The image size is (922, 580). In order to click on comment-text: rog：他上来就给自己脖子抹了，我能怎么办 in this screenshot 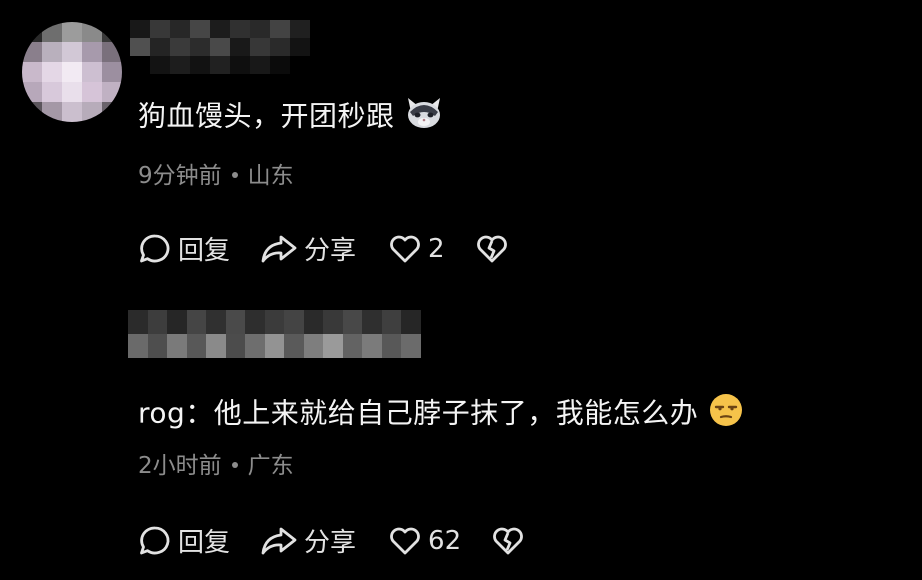, I will do `click(441, 414)`.